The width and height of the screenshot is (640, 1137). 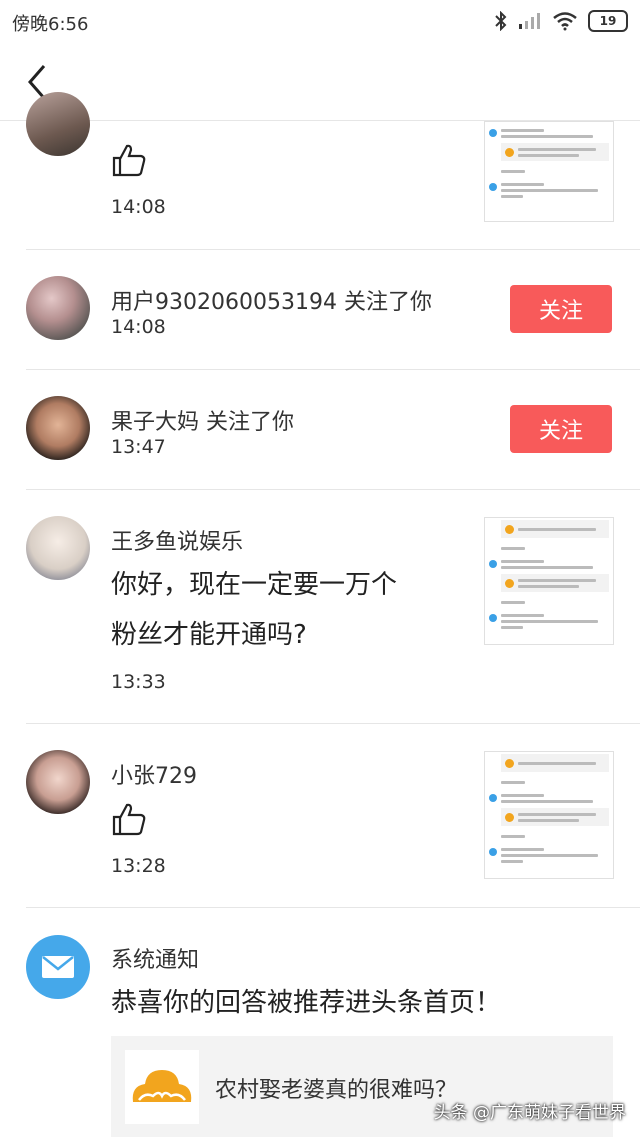 What do you see at coordinates (271, 300) in the screenshot?
I see `user-name: 用户9302060053194 关注了你` at bounding box center [271, 300].